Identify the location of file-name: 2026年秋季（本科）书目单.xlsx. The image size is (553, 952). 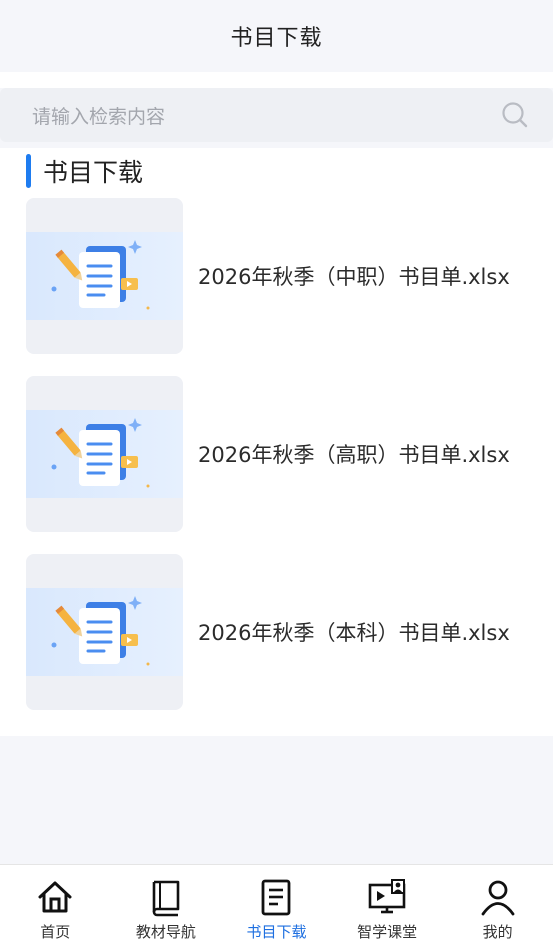
(354, 632).